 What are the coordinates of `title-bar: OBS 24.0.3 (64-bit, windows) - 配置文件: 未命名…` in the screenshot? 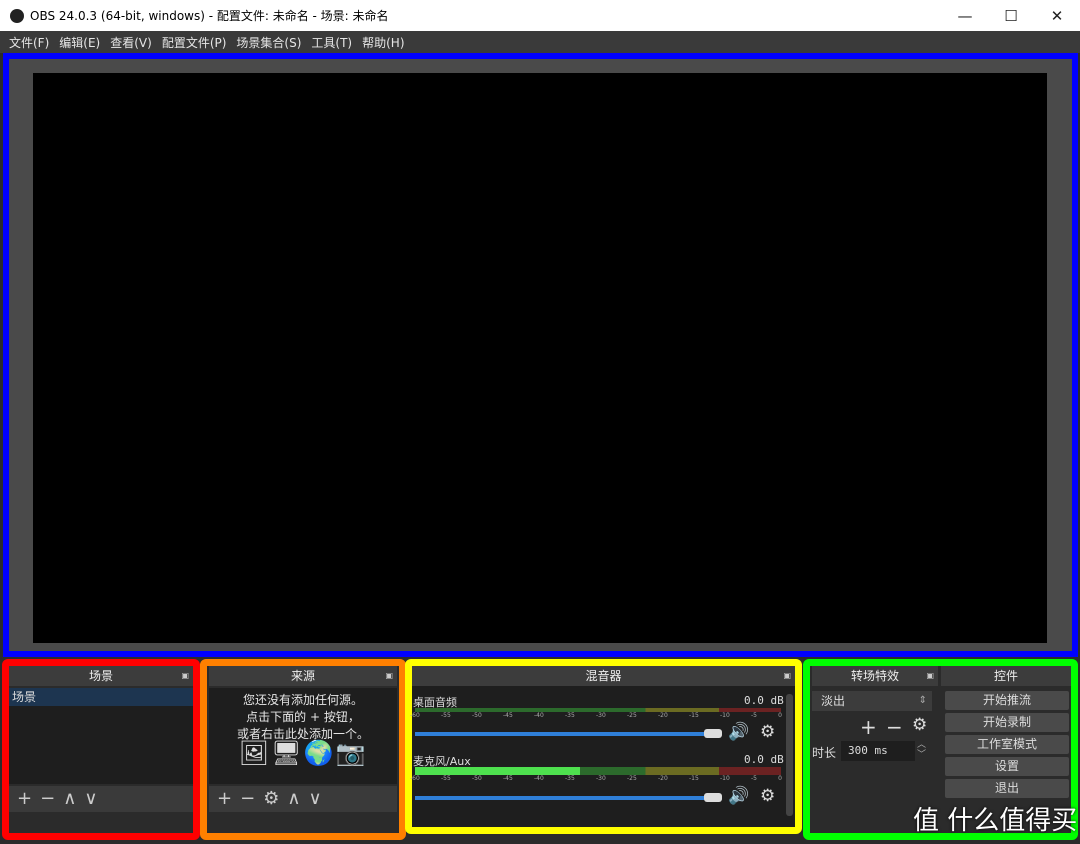 It's located at (540, 15).